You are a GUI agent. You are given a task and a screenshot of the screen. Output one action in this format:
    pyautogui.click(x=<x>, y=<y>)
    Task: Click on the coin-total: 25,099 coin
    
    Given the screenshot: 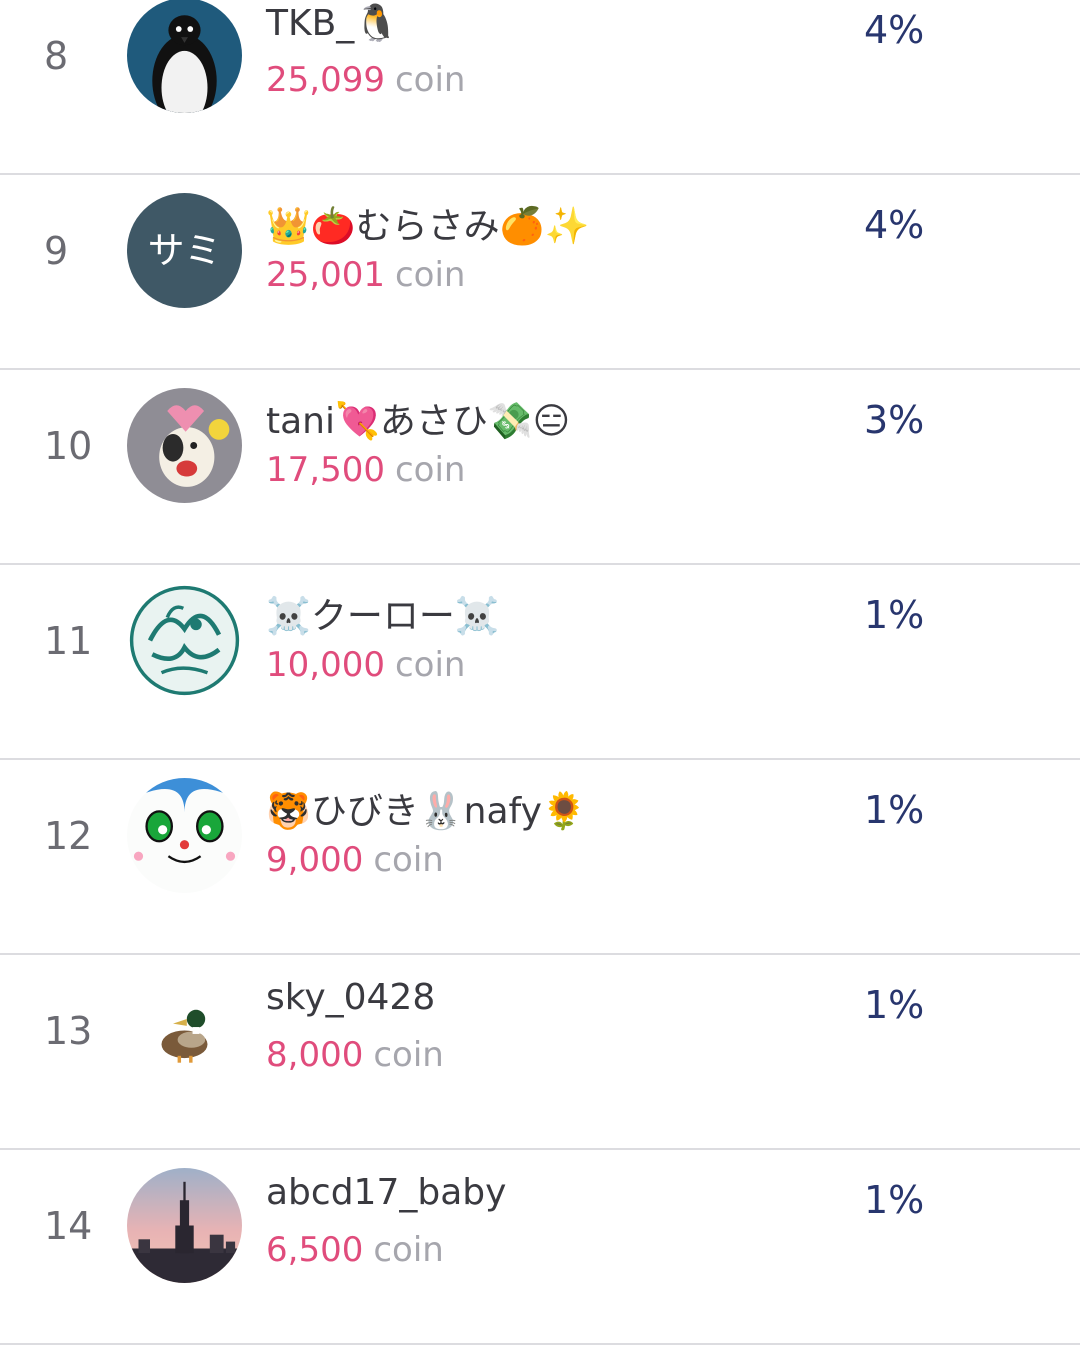 What is the action you would take?
    pyautogui.click(x=365, y=80)
    